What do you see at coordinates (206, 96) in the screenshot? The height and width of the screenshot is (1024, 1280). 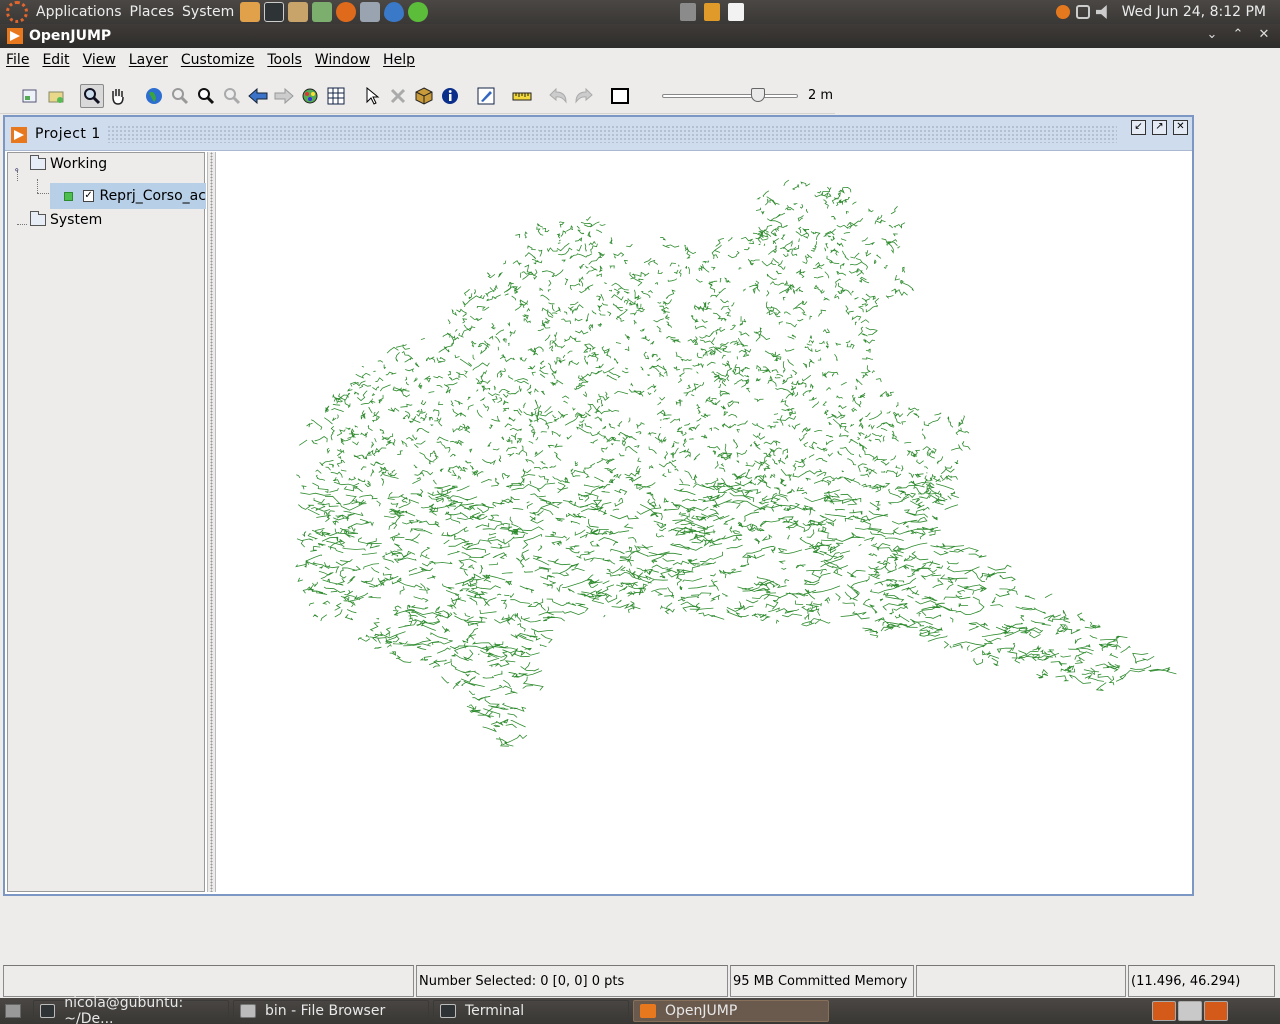 I see `zoom-to-layer-button` at bounding box center [206, 96].